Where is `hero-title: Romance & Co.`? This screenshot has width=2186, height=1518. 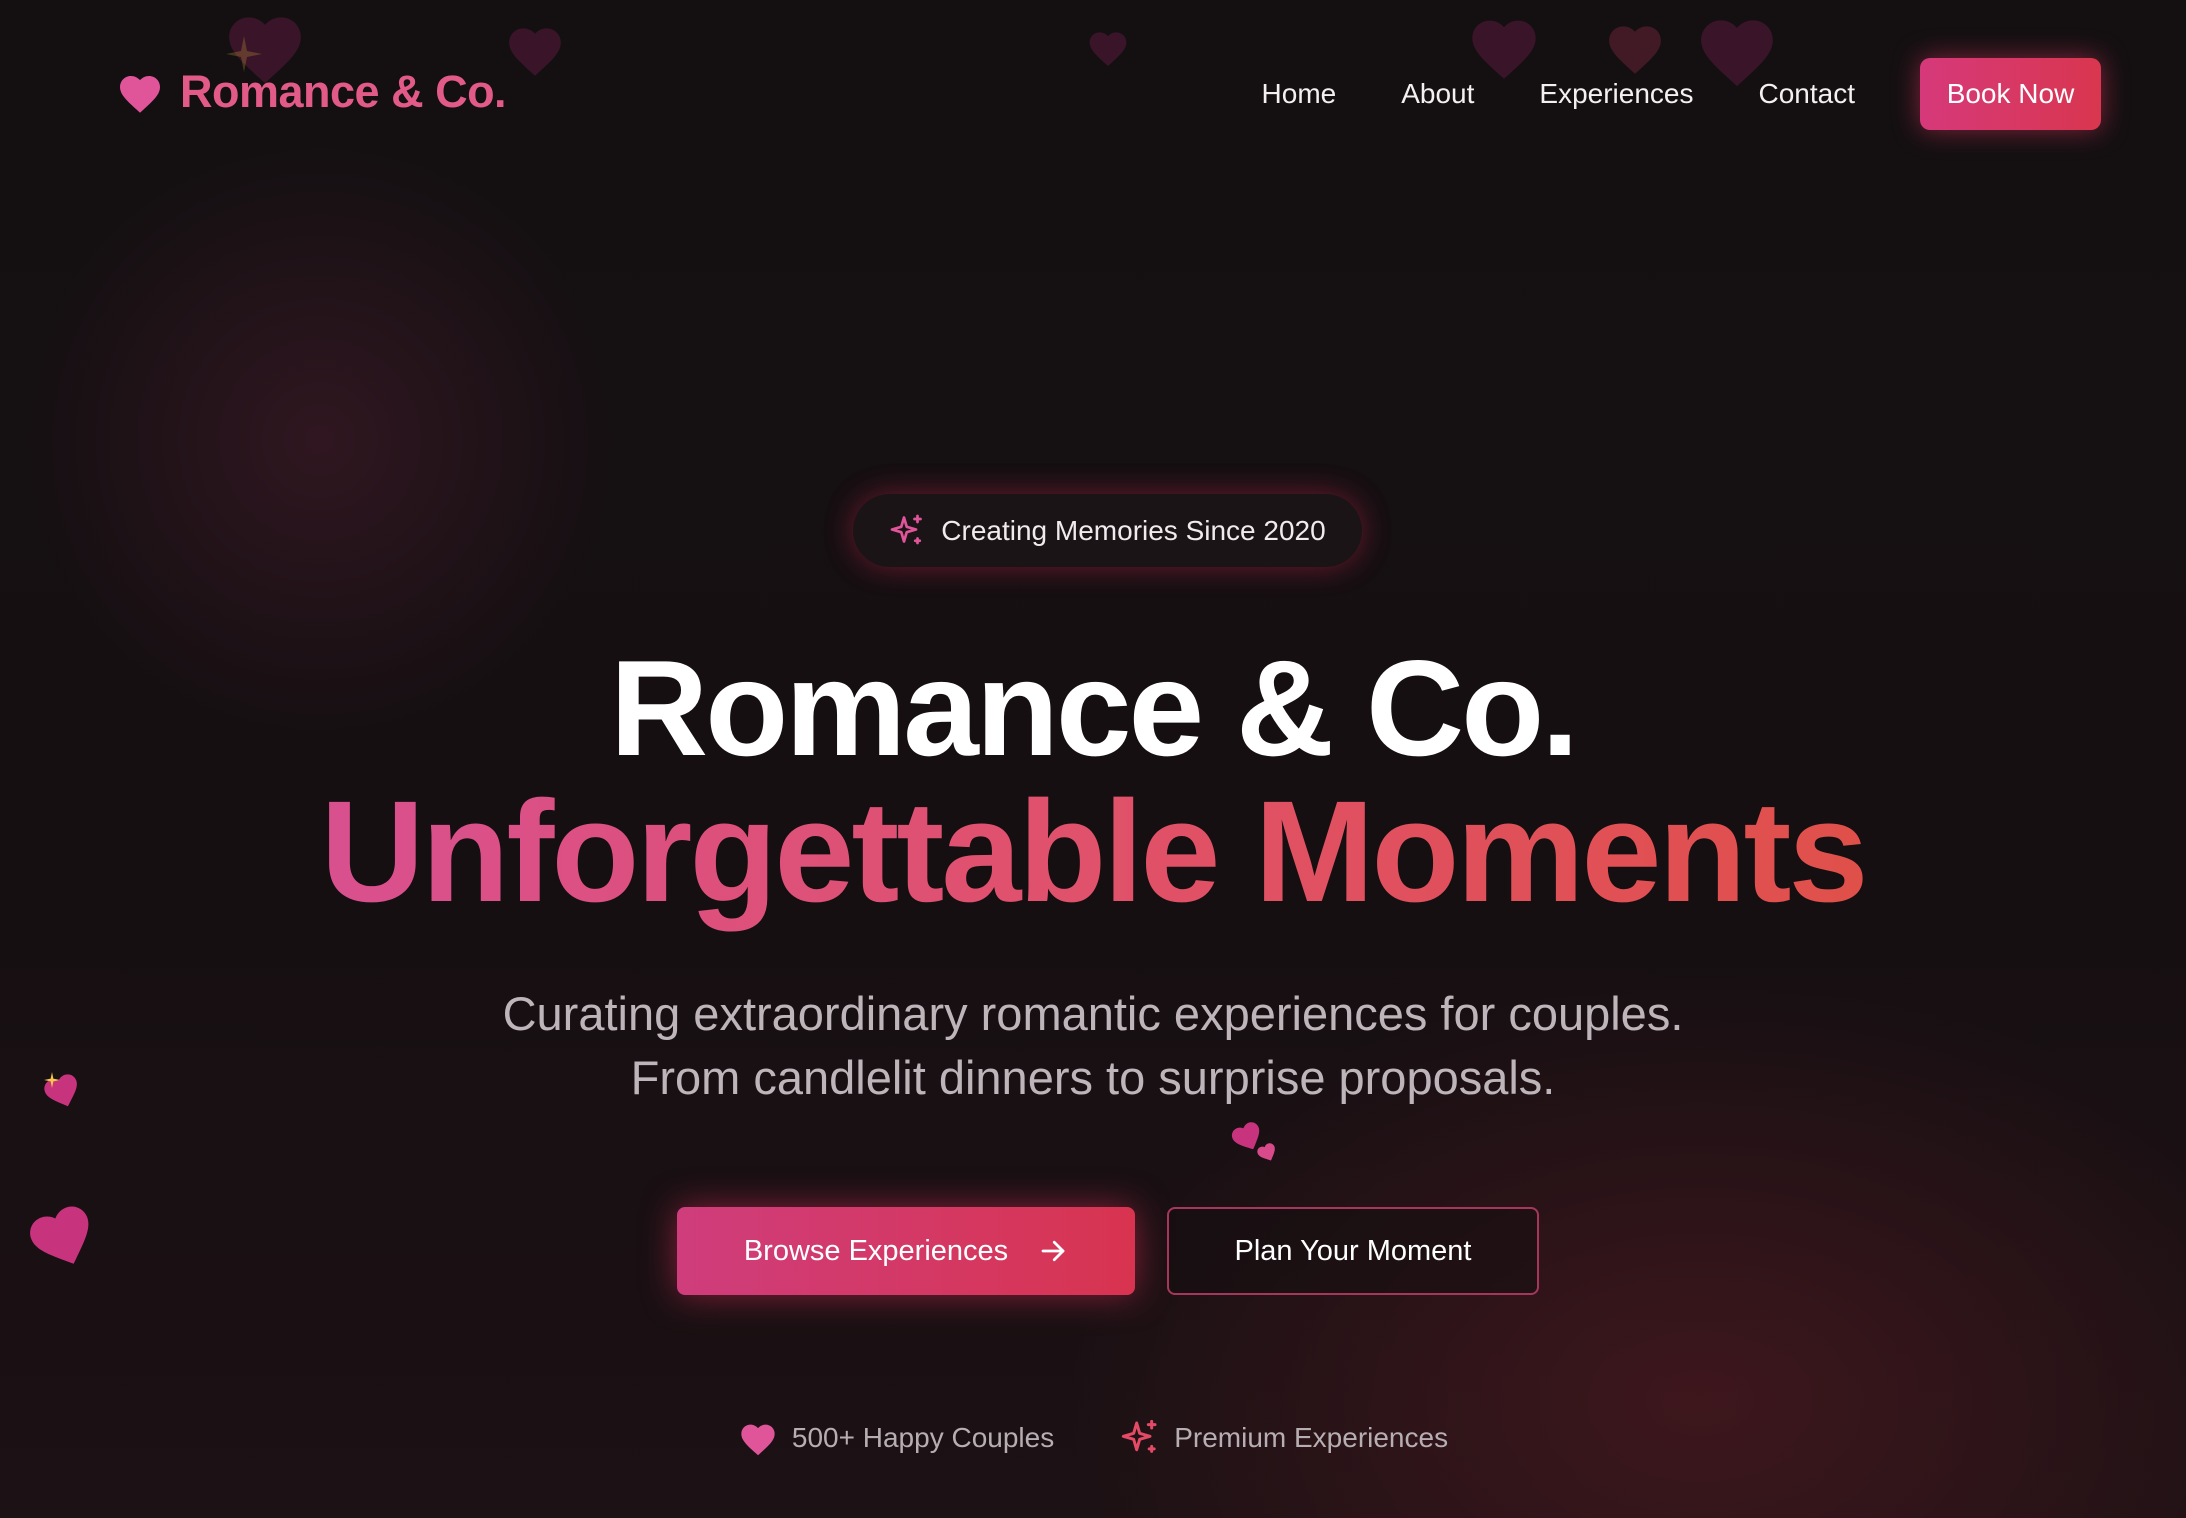 hero-title: Romance & Co. is located at coordinates (1094, 708).